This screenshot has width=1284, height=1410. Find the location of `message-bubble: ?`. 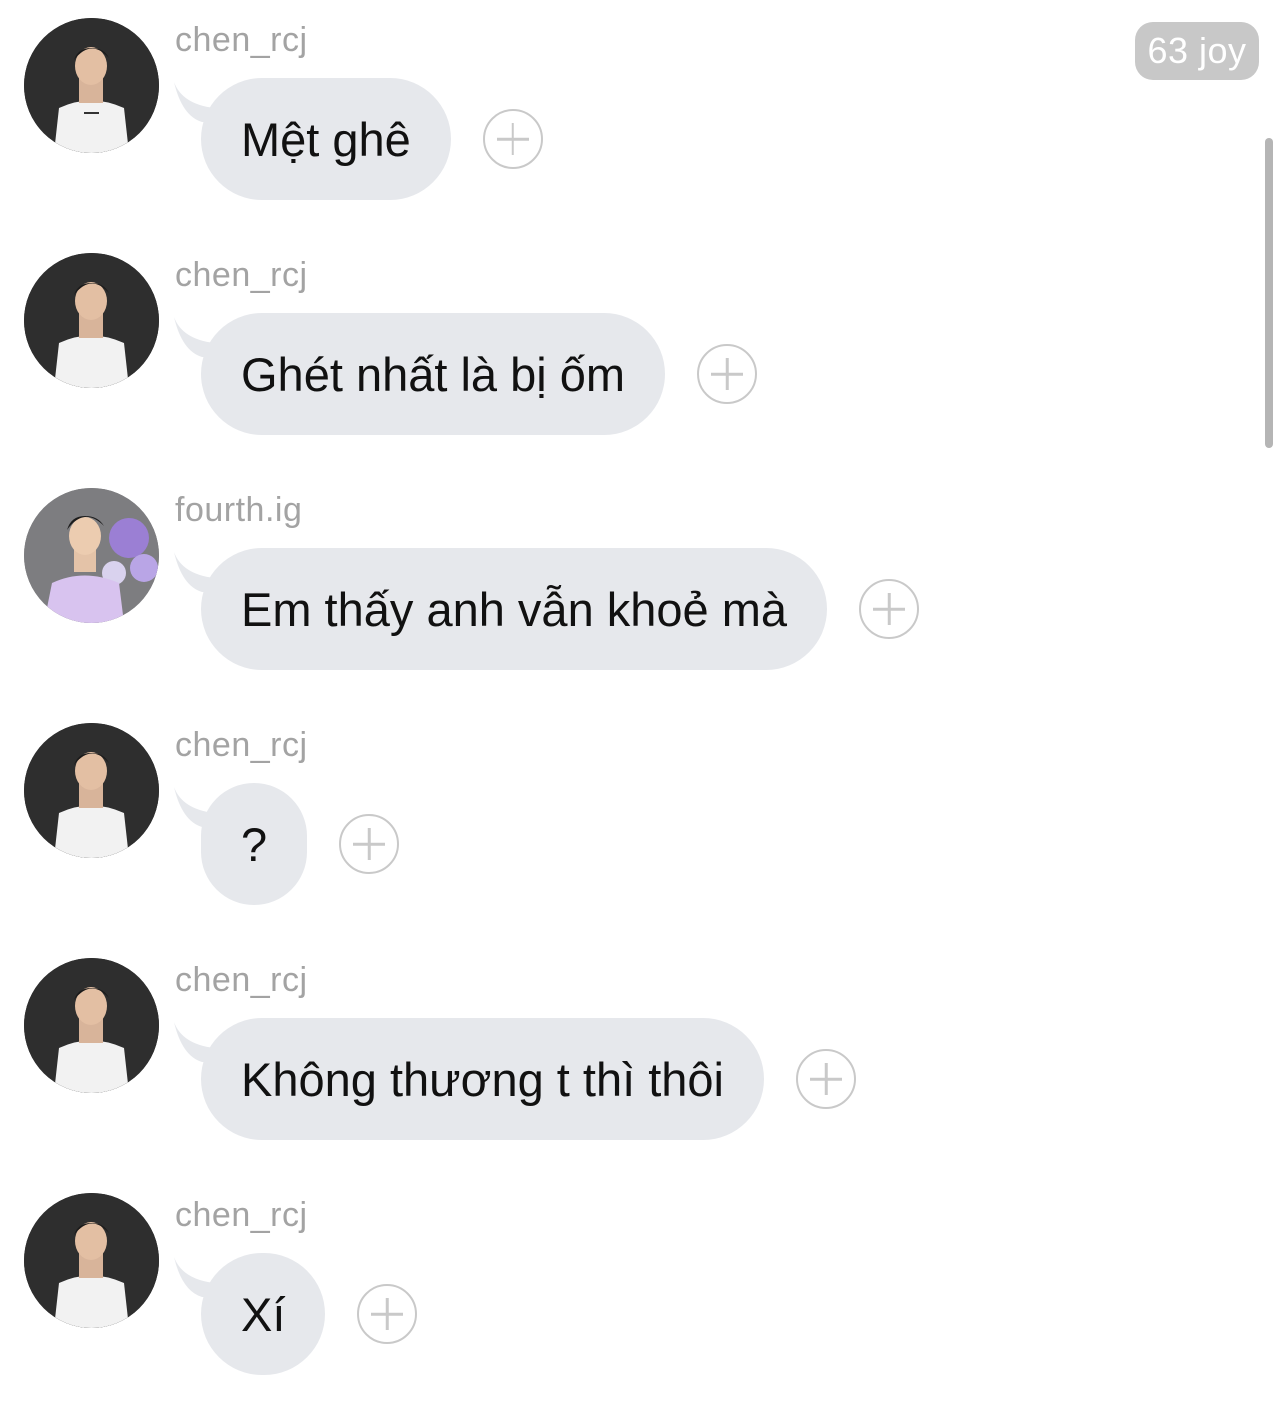

message-bubble: ? is located at coordinates (241, 844).